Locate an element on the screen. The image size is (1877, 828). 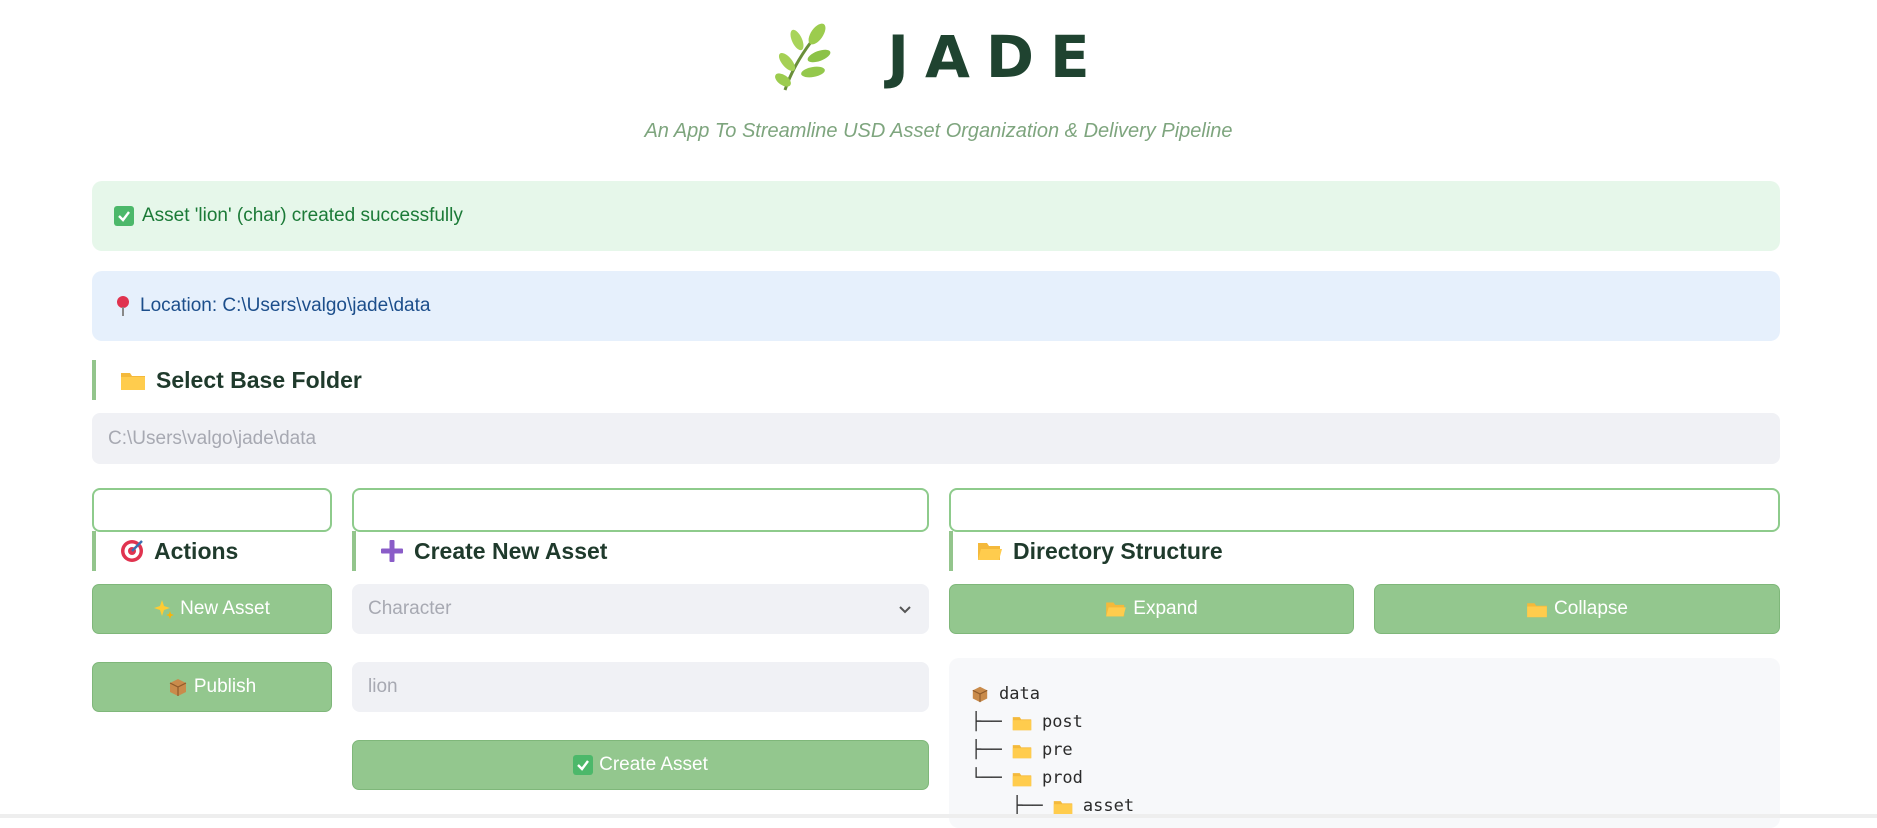
actions-heading: Actions is located at coordinates (212, 551).